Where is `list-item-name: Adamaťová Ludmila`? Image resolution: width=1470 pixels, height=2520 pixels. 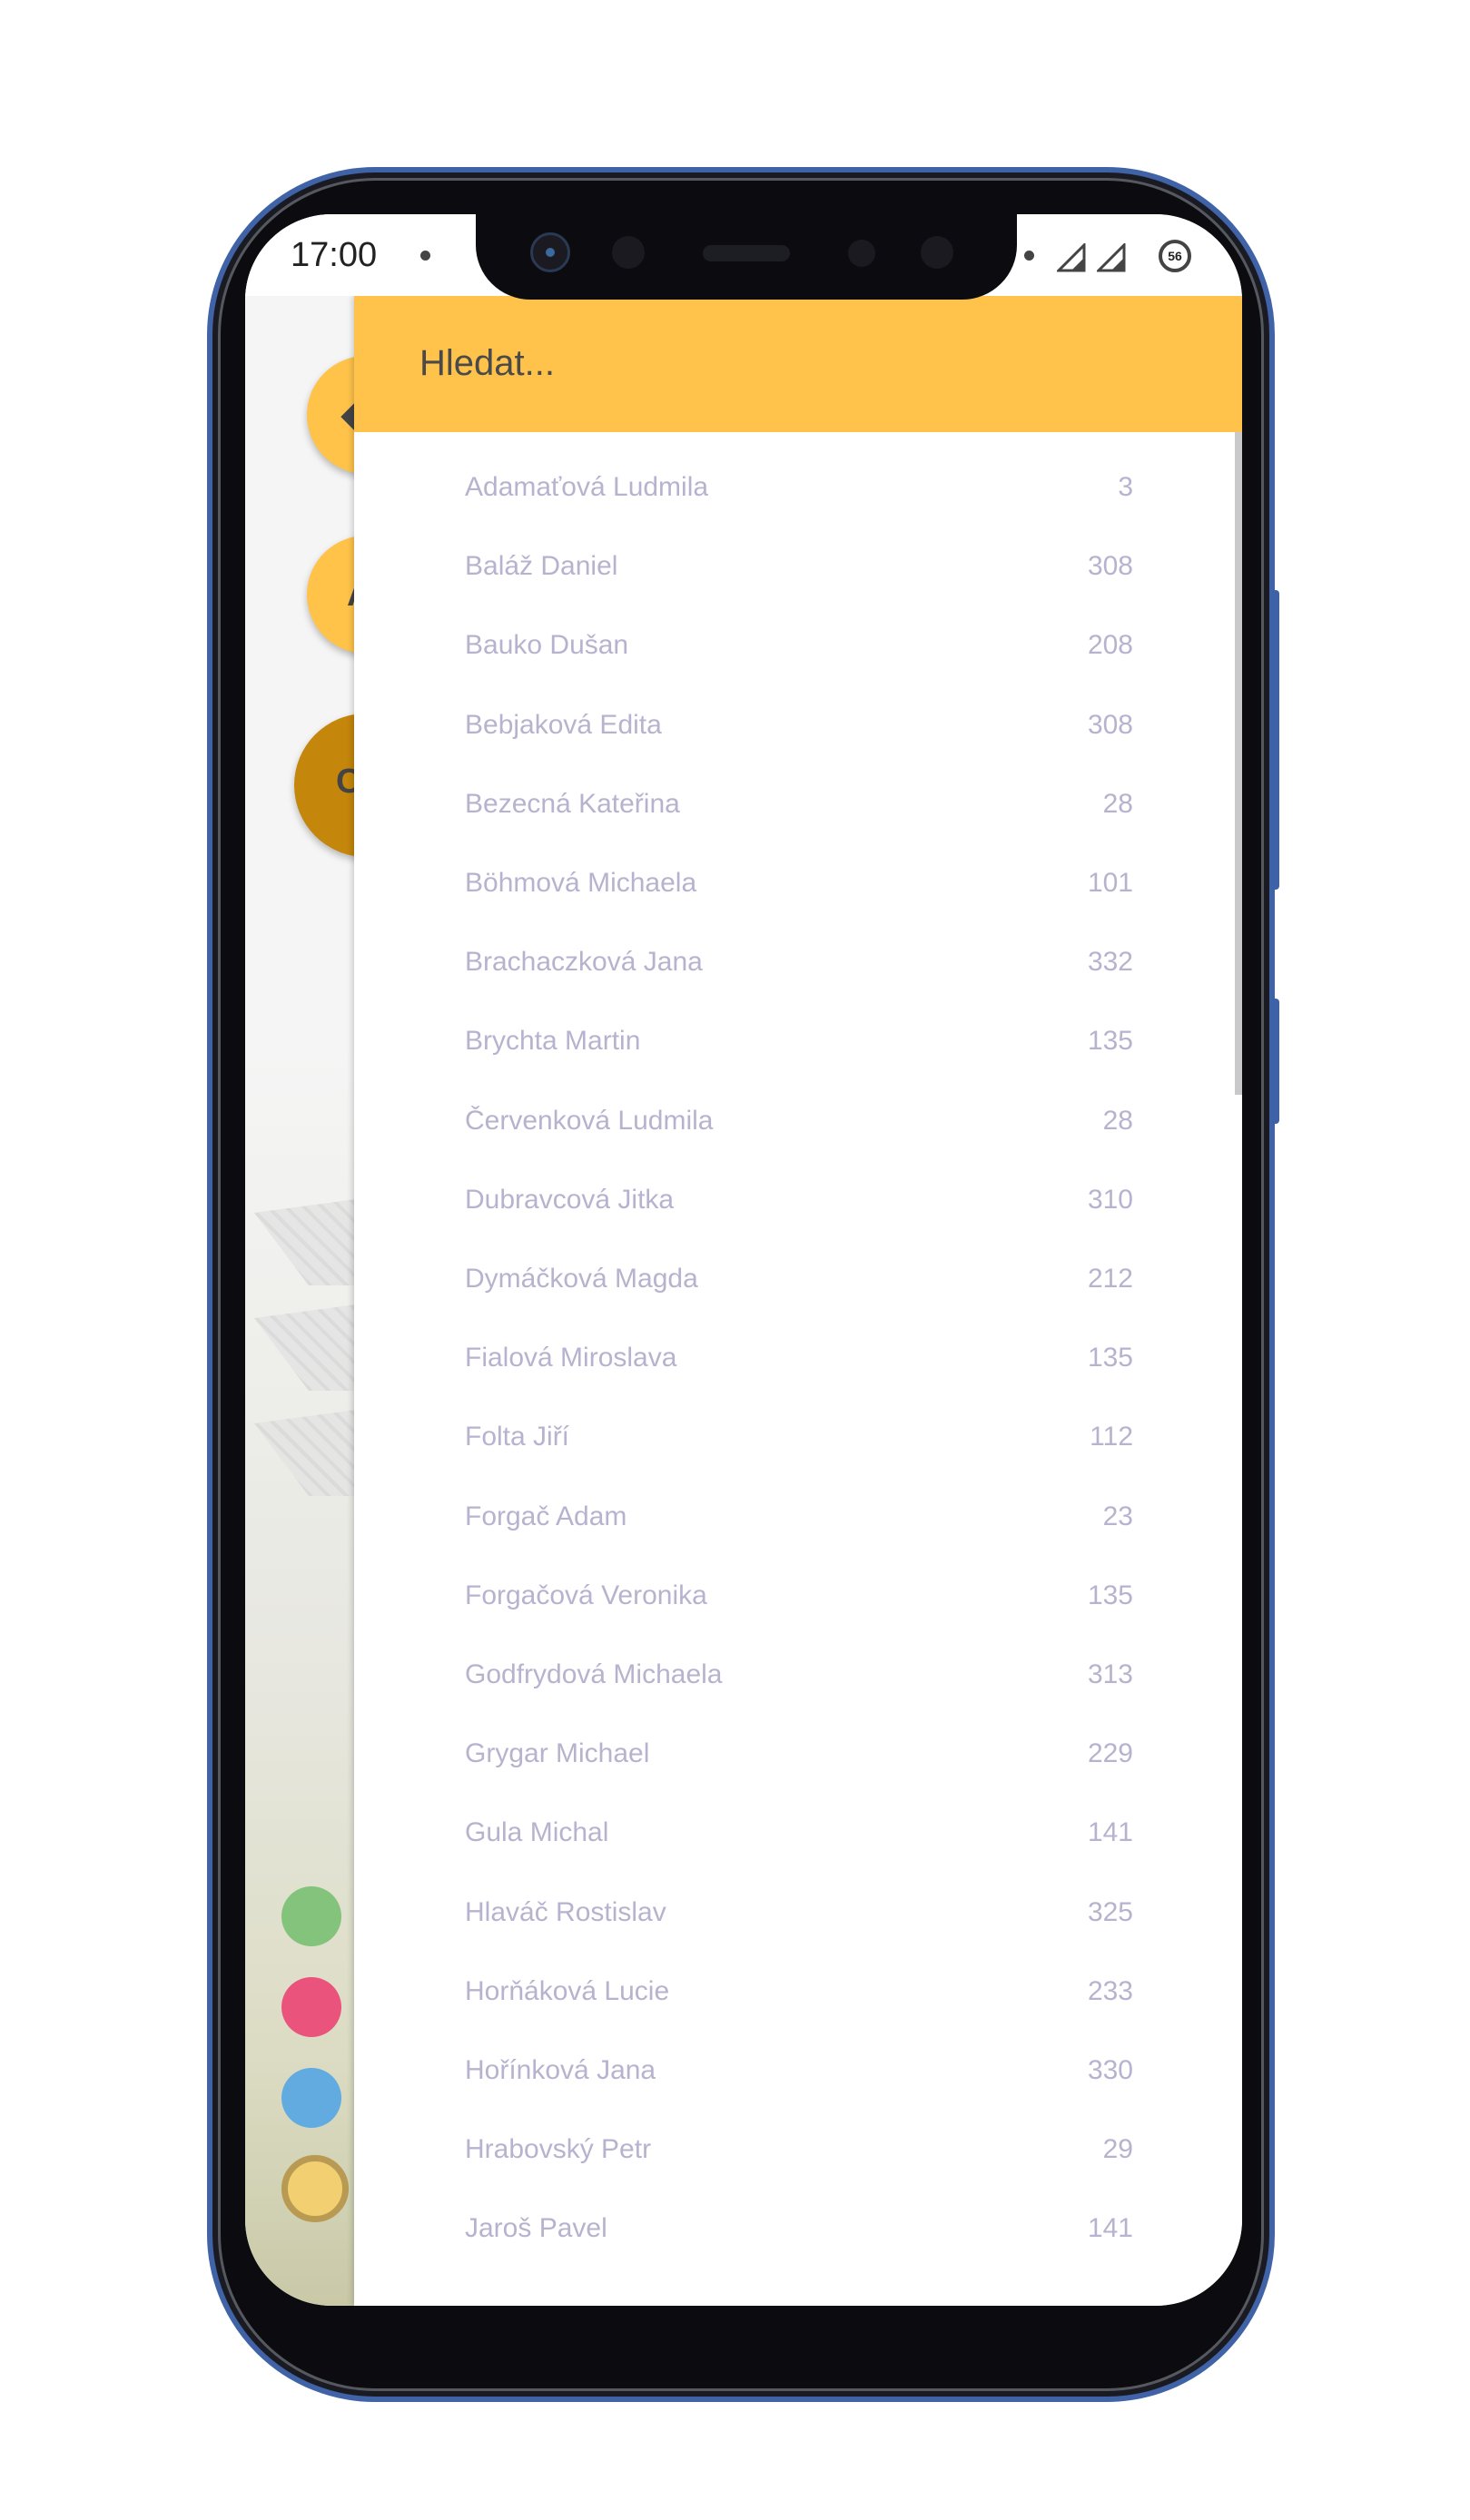
list-item-name: Adamaťová Ludmila is located at coordinates (587, 487).